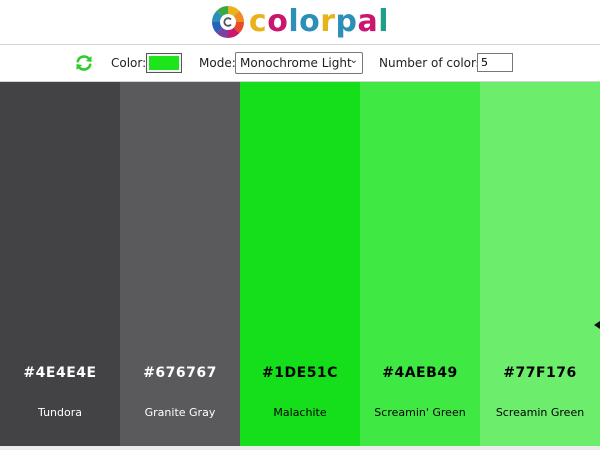  I want to click on mode-select: Monochrome Light ⌄, so click(299, 63).